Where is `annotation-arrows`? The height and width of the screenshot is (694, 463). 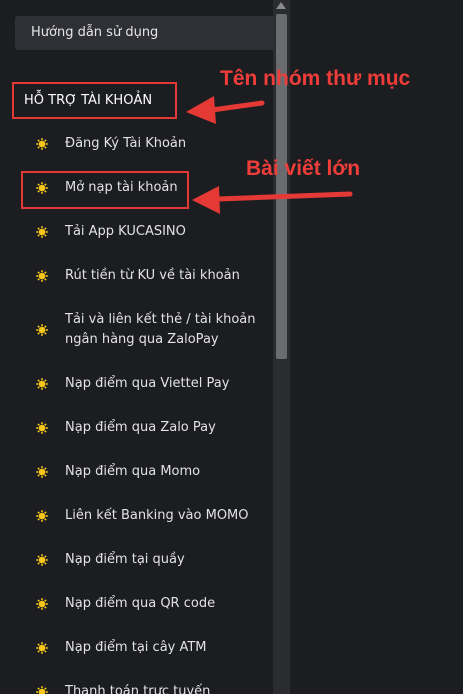
annotation-arrows is located at coordinates (269, 155).